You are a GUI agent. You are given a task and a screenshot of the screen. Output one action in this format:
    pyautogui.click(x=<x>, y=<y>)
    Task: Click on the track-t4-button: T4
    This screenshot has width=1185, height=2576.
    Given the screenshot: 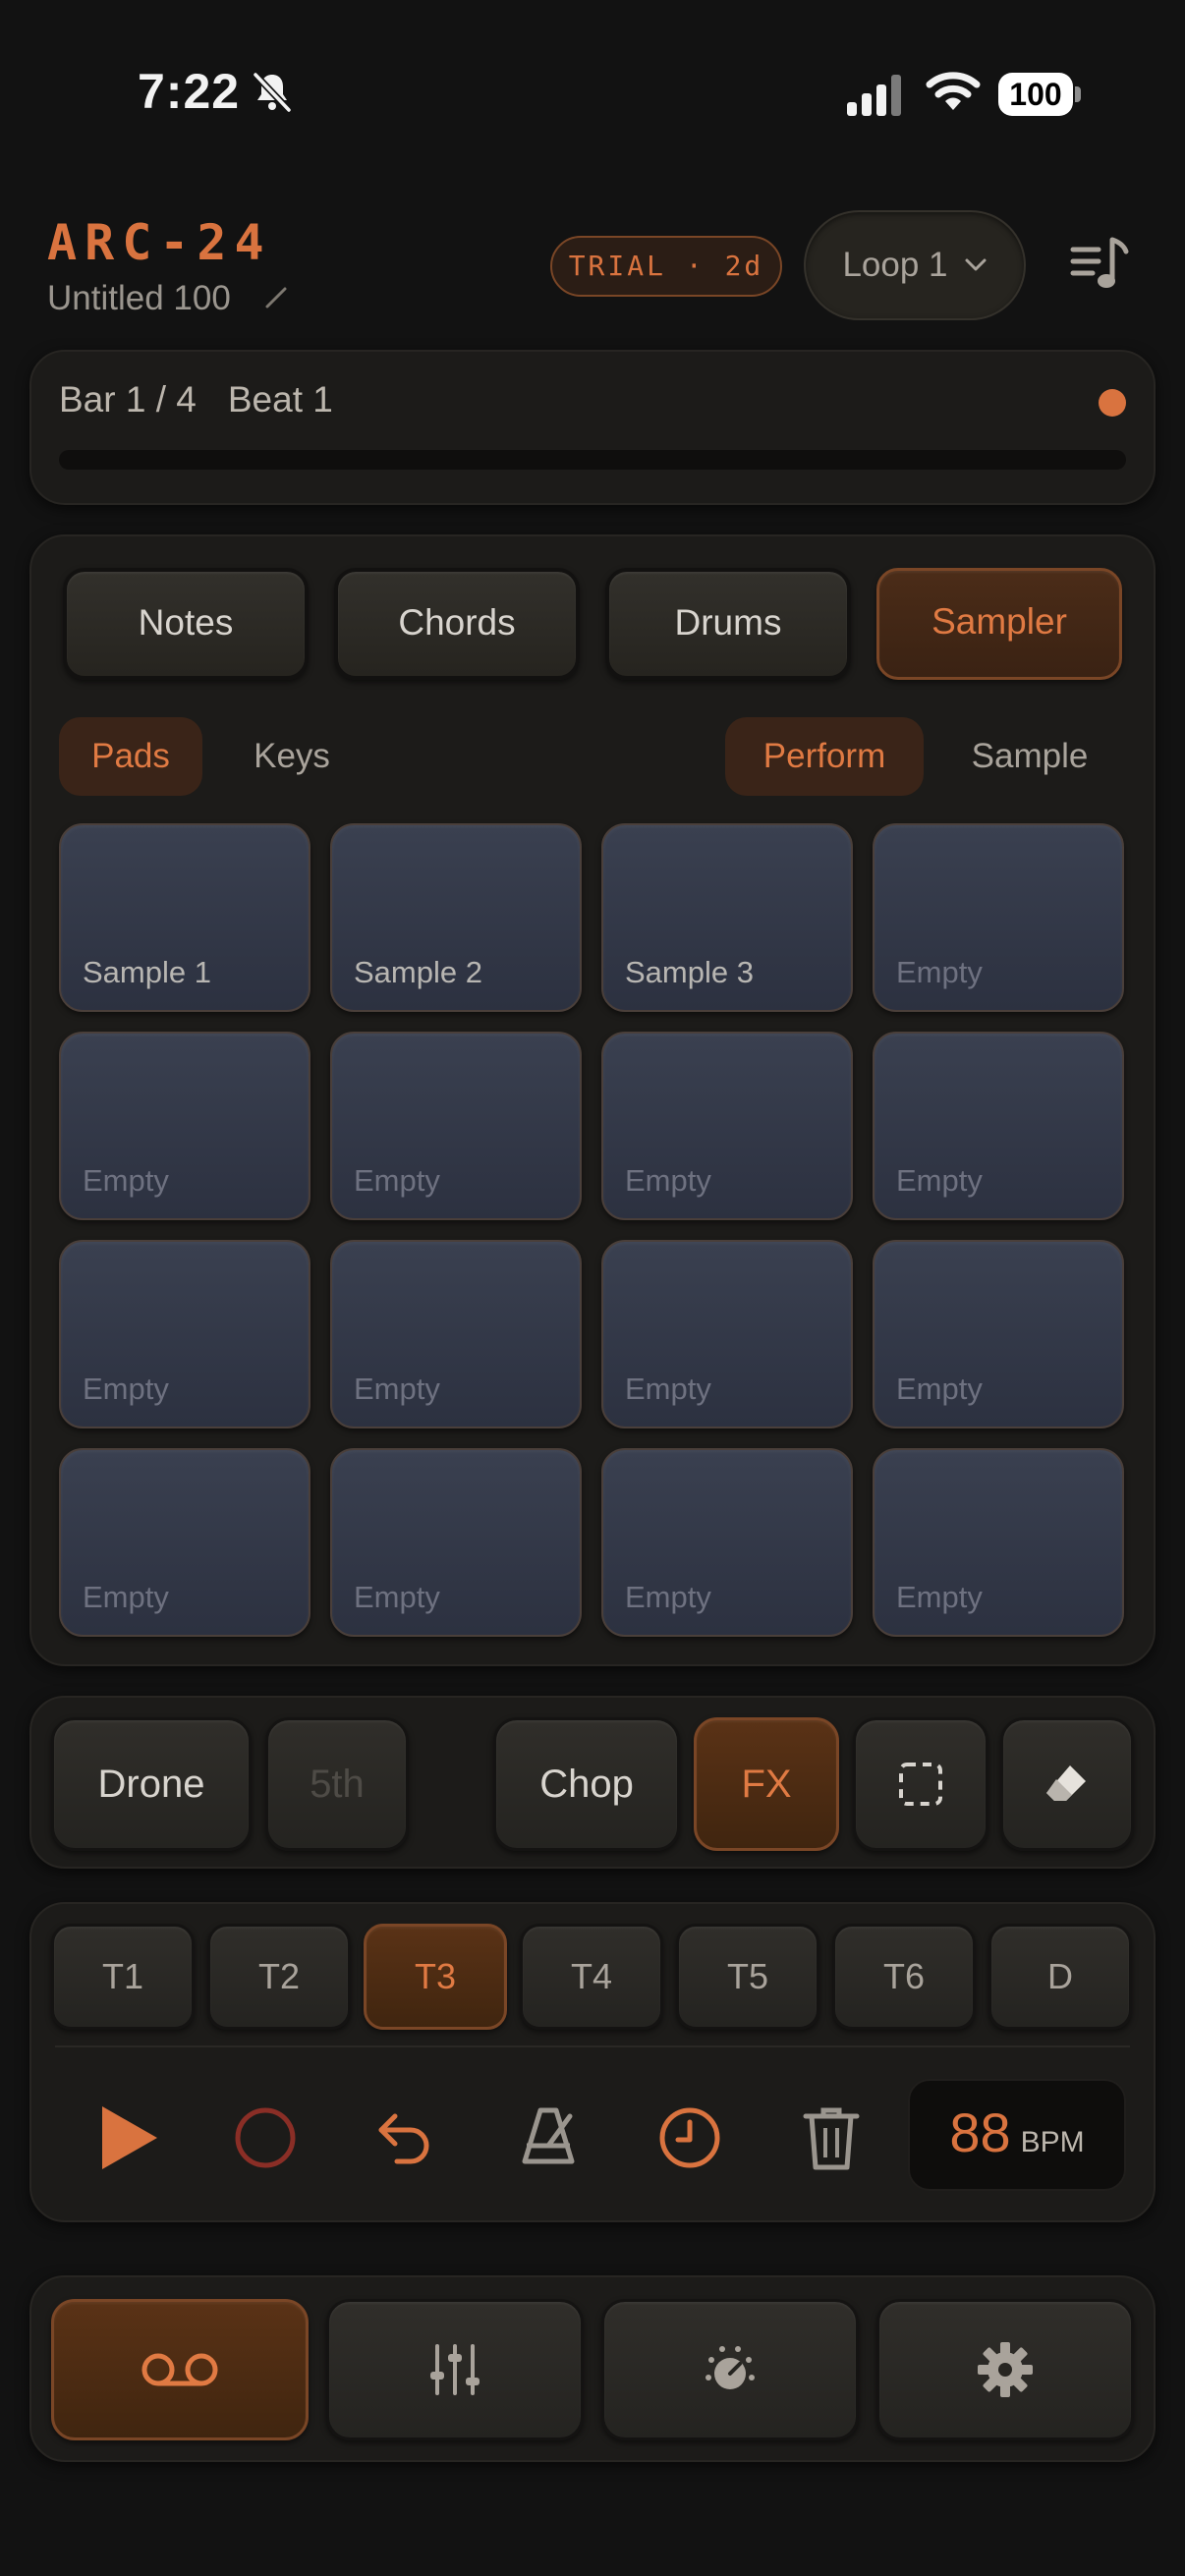 What is the action you would take?
    pyautogui.click(x=592, y=1977)
    